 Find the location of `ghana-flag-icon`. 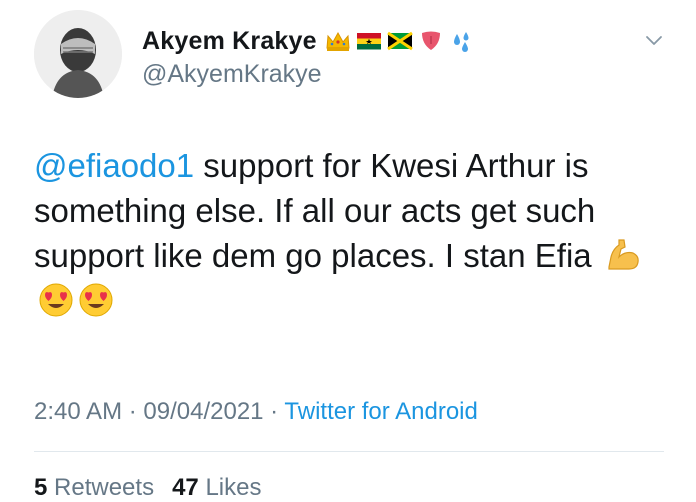

ghana-flag-icon is located at coordinates (368, 41).